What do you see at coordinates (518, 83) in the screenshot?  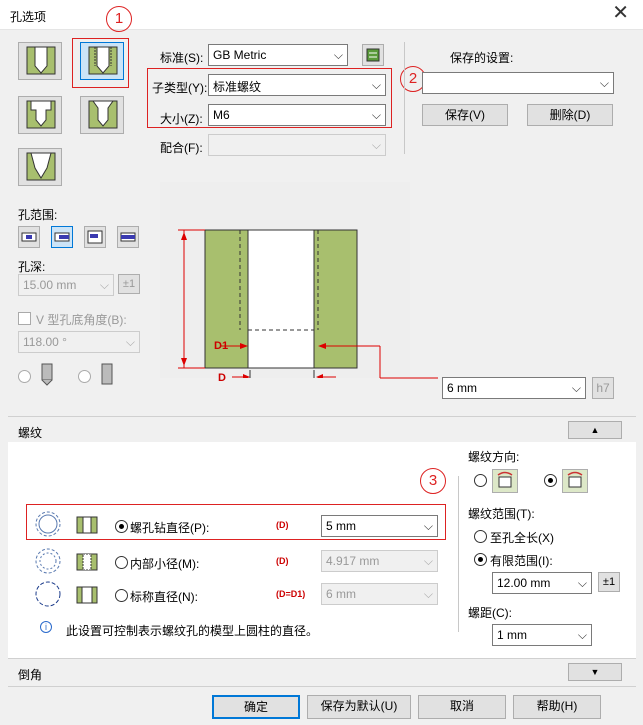 I see `saved-settings-select: ⌵` at bounding box center [518, 83].